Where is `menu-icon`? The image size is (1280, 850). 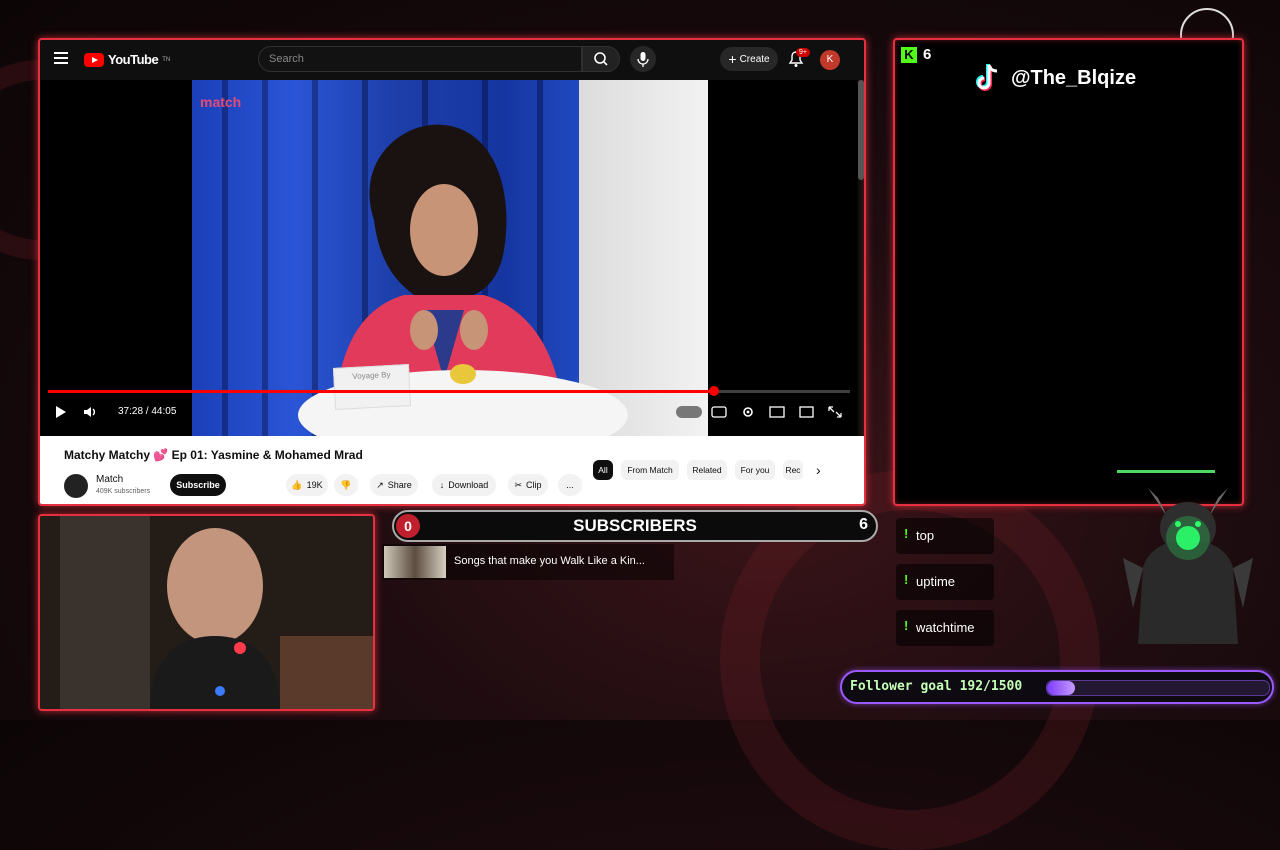 menu-icon is located at coordinates (61, 58).